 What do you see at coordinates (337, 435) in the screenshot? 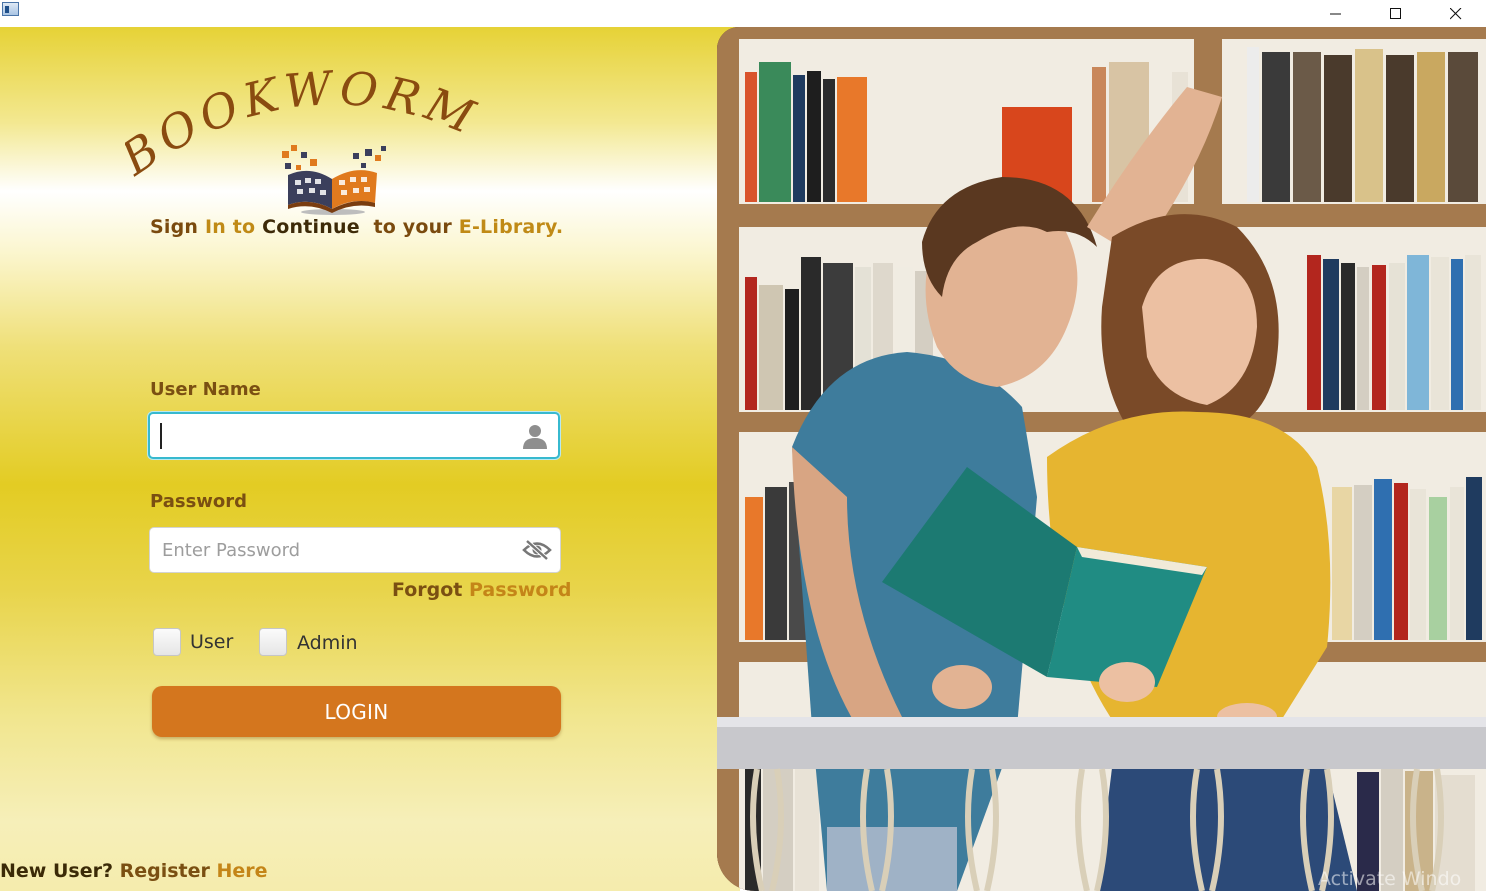
I see `username-input` at bounding box center [337, 435].